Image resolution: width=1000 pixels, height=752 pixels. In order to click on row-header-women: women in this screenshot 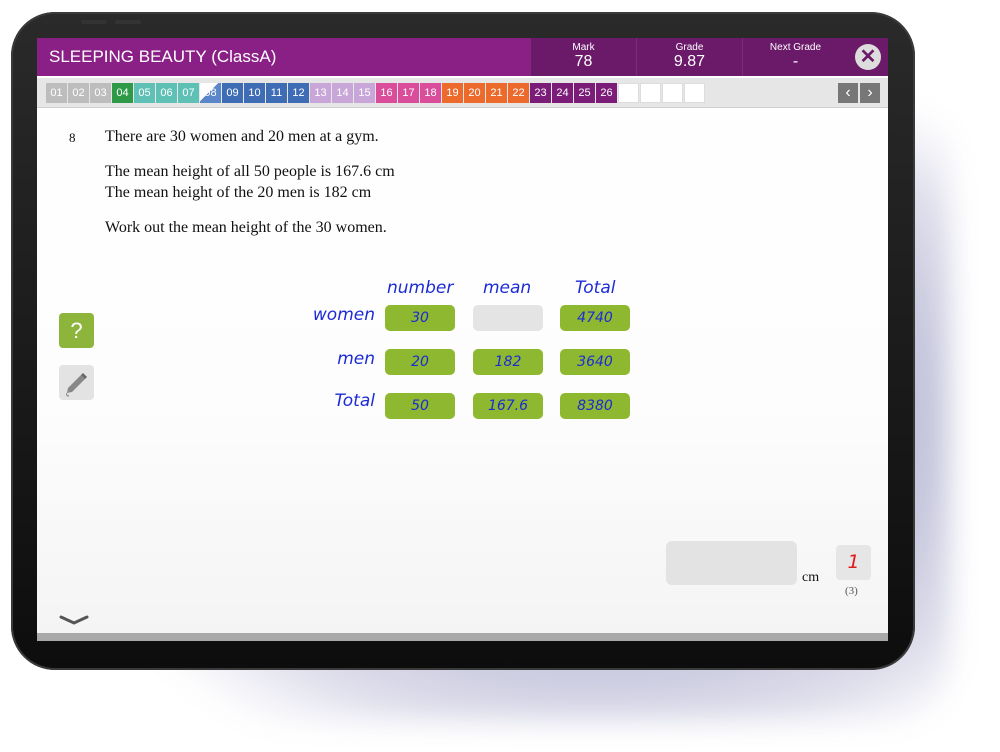, I will do `click(343, 315)`.